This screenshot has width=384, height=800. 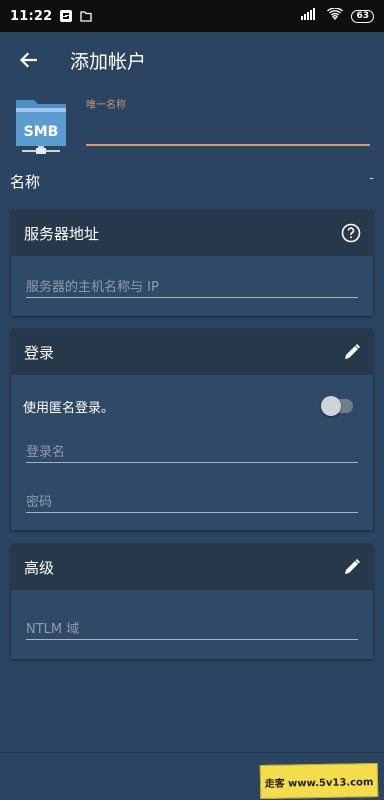 What do you see at coordinates (41, 132) in the screenshot?
I see `smb-icon-label: SMB` at bounding box center [41, 132].